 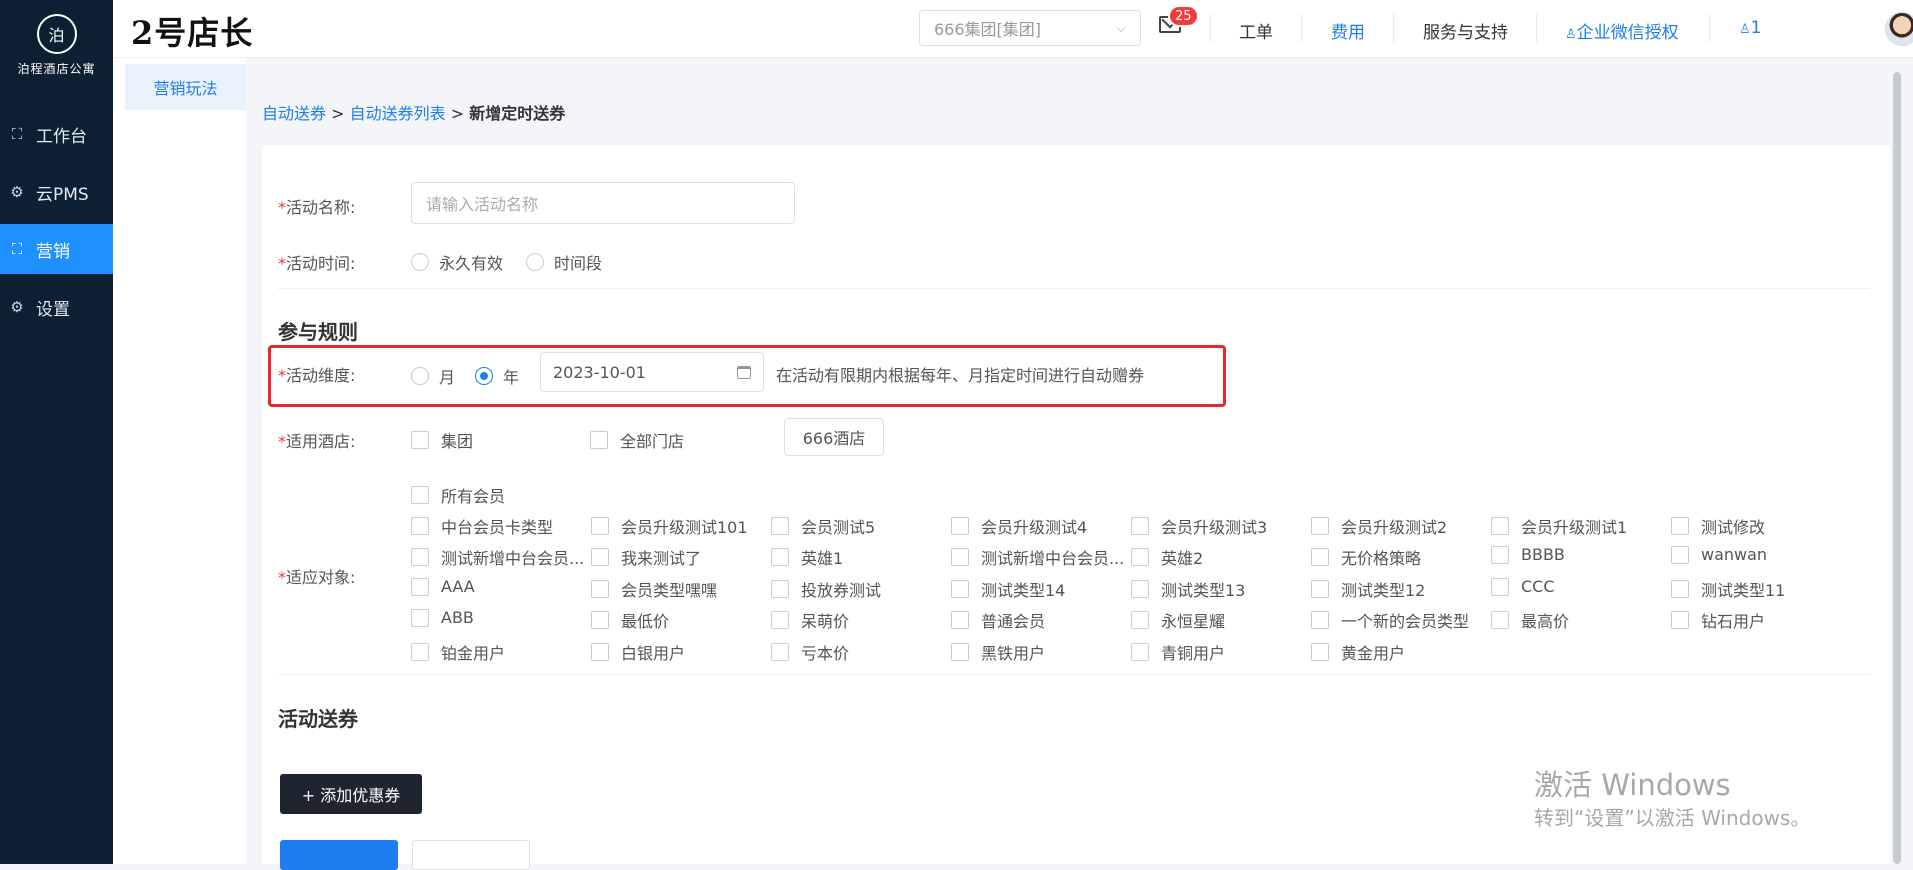 I want to click on sidebar-item-label: 营销, so click(x=53, y=251).